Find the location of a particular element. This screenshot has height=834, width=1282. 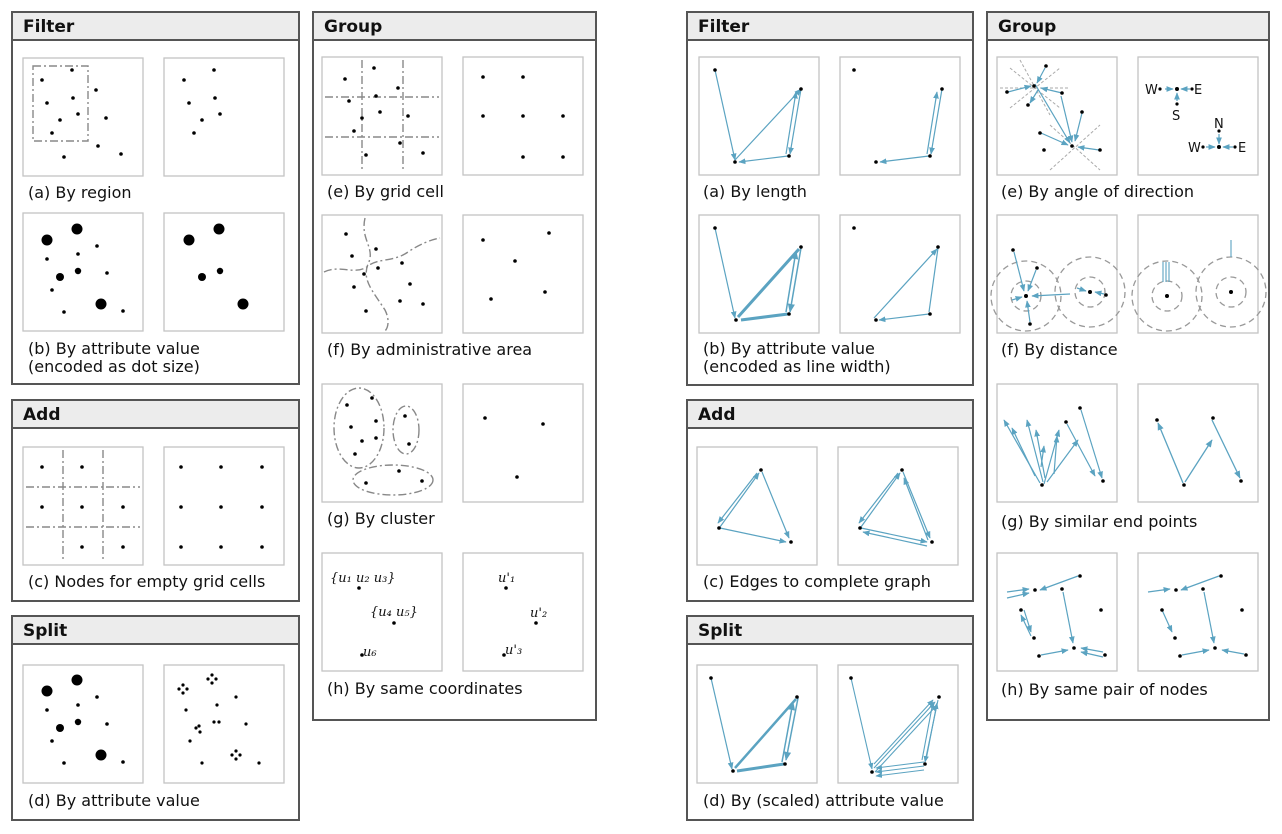

caption-right-filter-a: (a) By length is located at coordinates (755, 191).